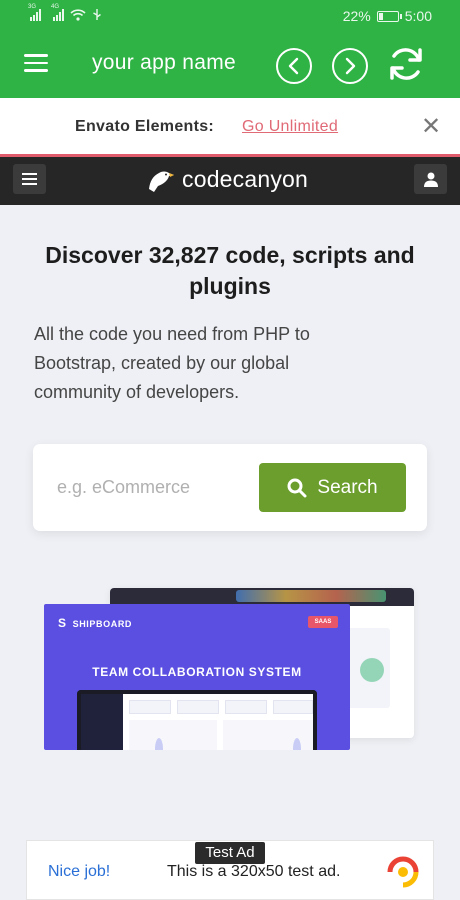 The image size is (460, 900). I want to click on app-toolbar: your app name, so click(230, 65).